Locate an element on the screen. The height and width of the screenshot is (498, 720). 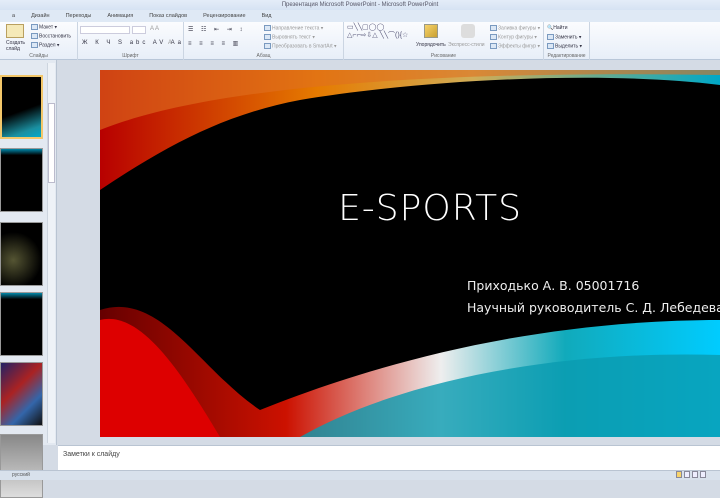
reset-button: Восстановить is located at coordinates (51, 36).